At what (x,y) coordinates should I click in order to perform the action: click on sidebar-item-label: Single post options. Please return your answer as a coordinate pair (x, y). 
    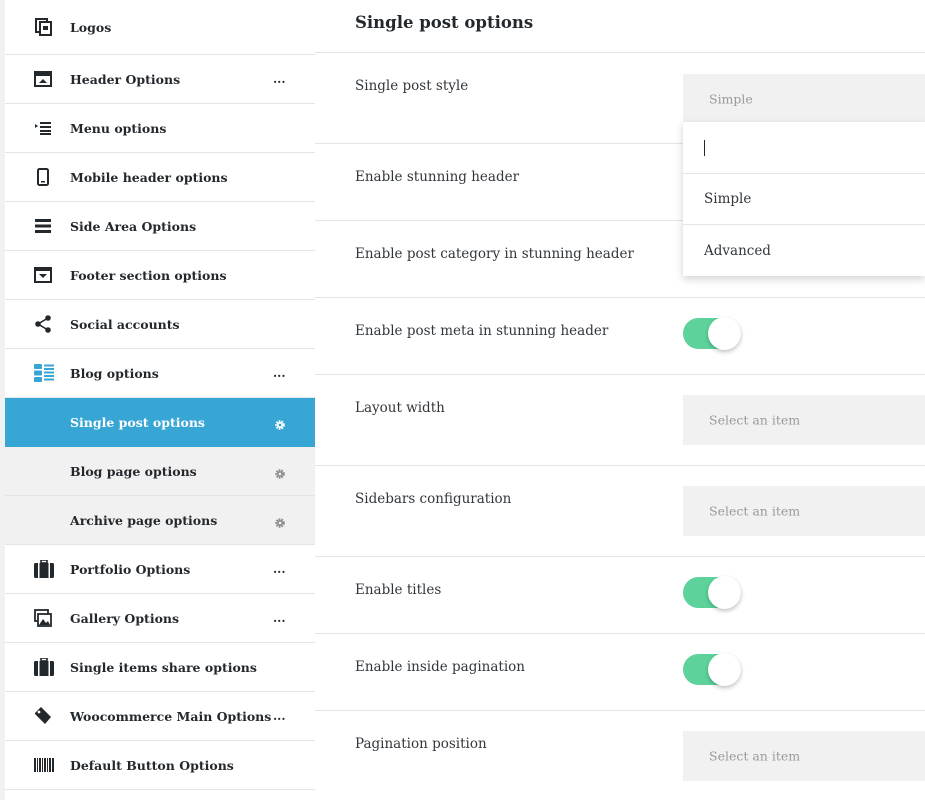
    Looking at the image, I should click on (137, 422).